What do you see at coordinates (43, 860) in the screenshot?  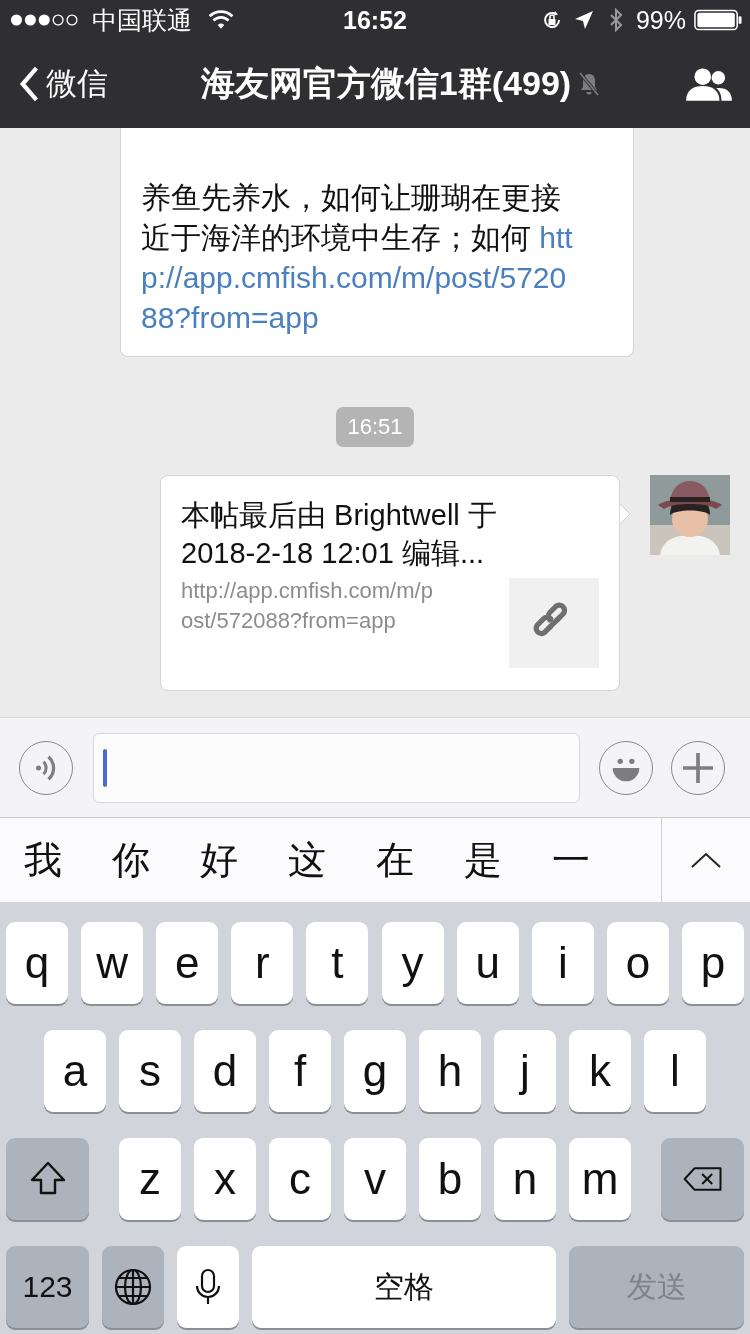 I see `candidate-word: 我` at bounding box center [43, 860].